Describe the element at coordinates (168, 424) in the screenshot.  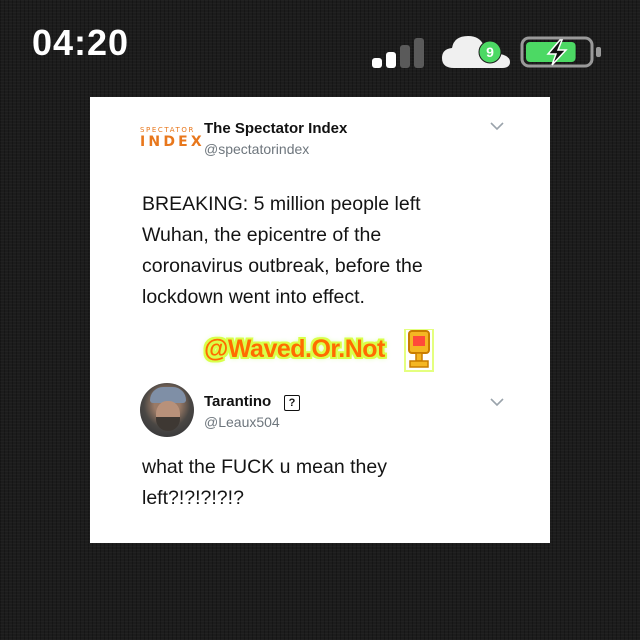
I see `avatar-beard` at that location.